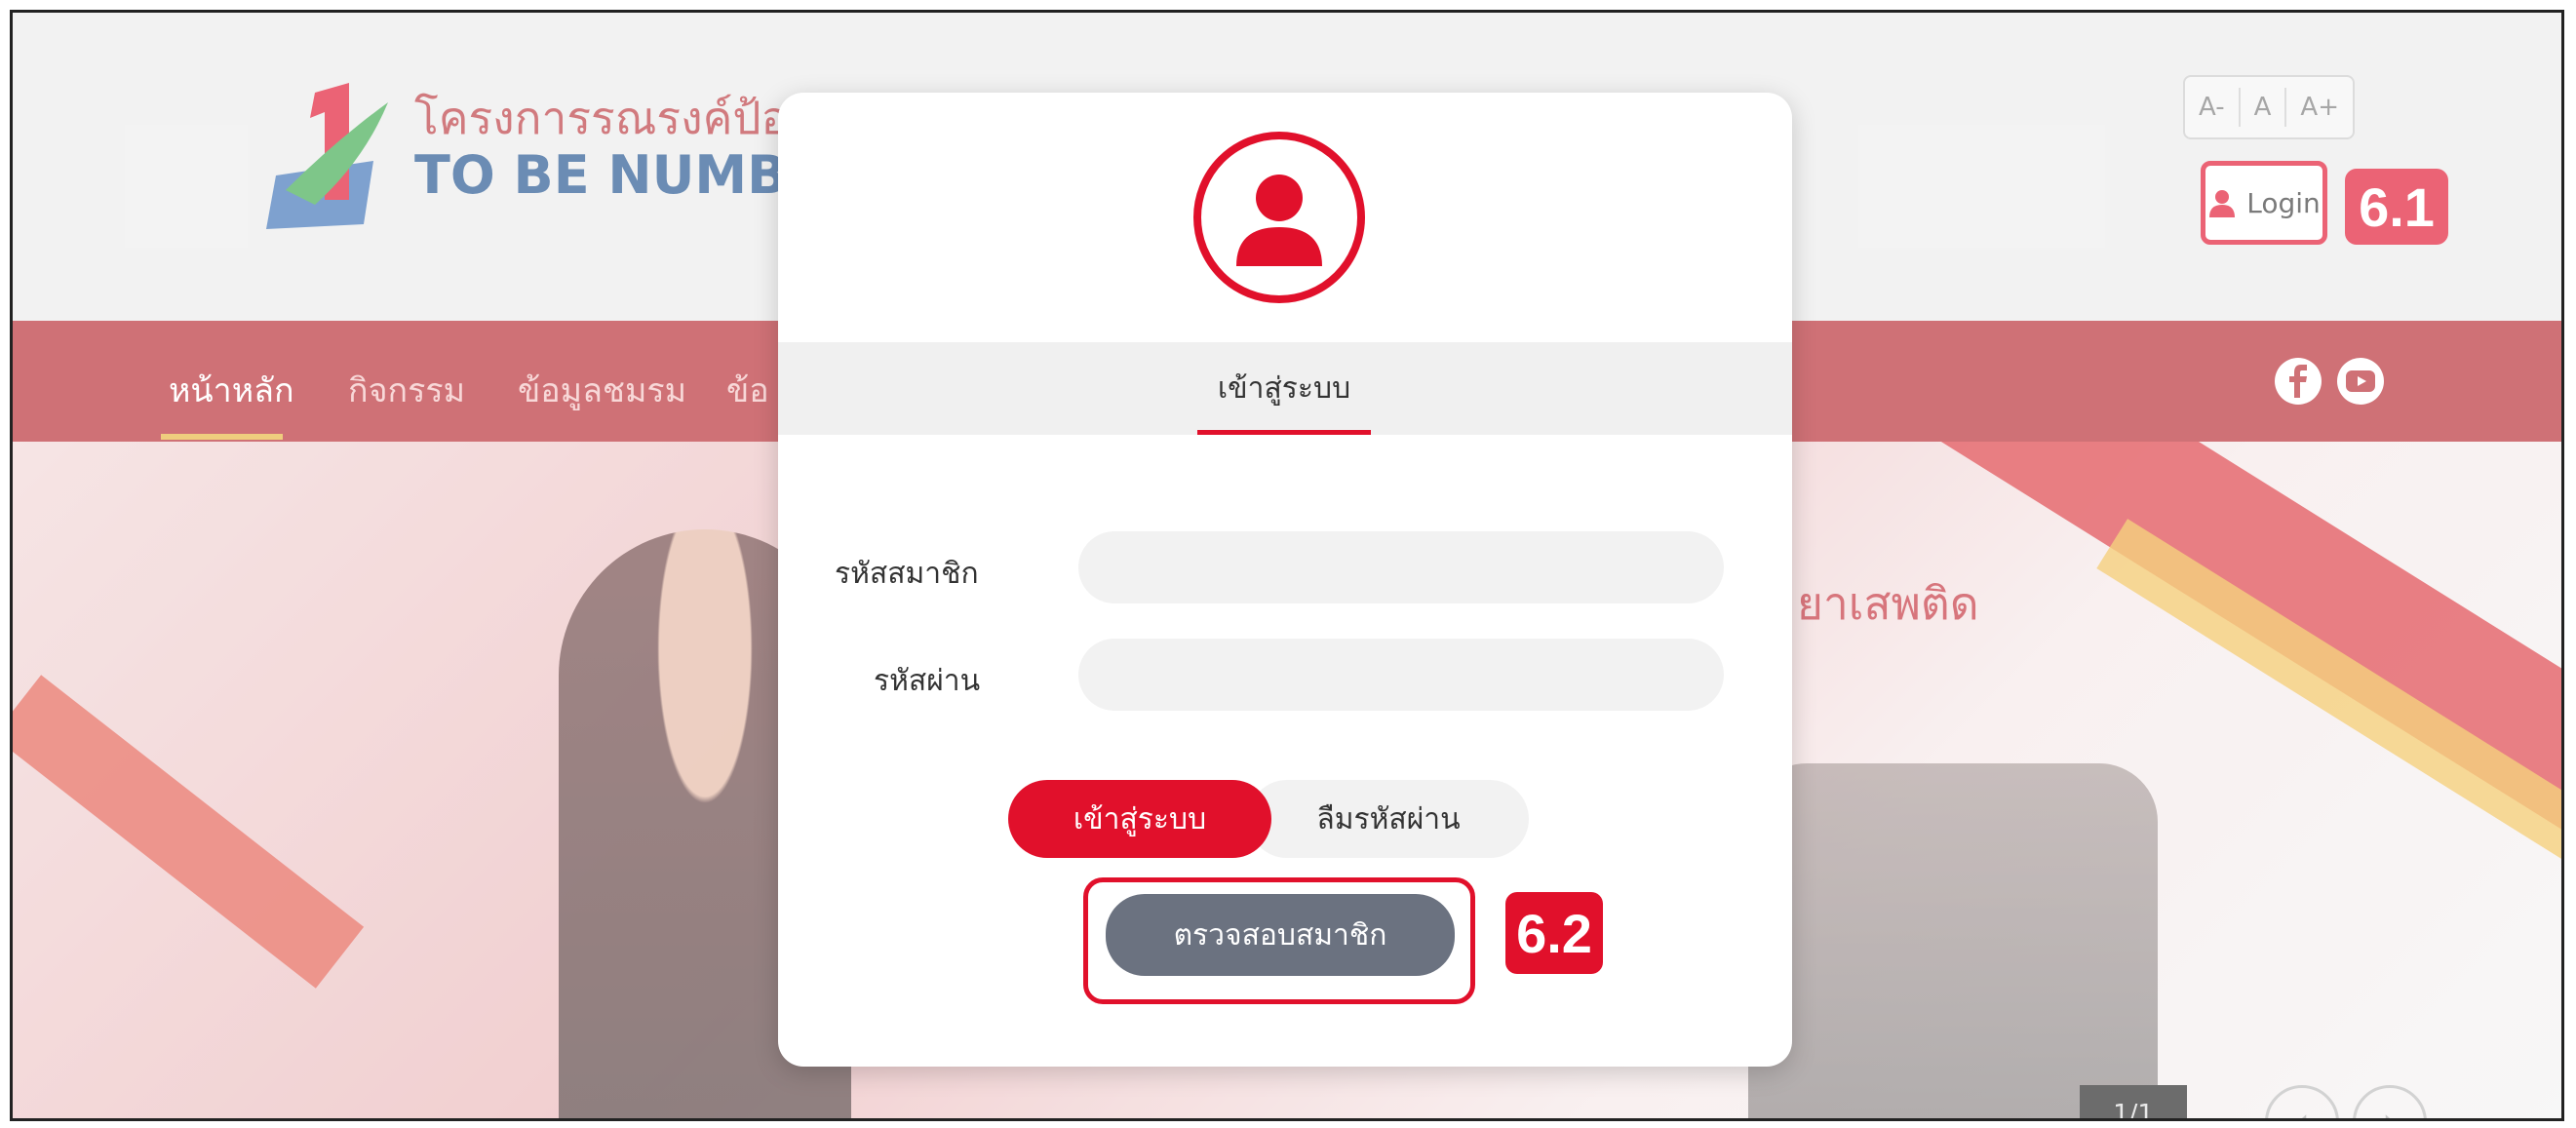 The image size is (2576, 1128). What do you see at coordinates (1388, 819) in the screenshot?
I see `forgot-password-button: ลืมรหัสผ่าน` at bounding box center [1388, 819].